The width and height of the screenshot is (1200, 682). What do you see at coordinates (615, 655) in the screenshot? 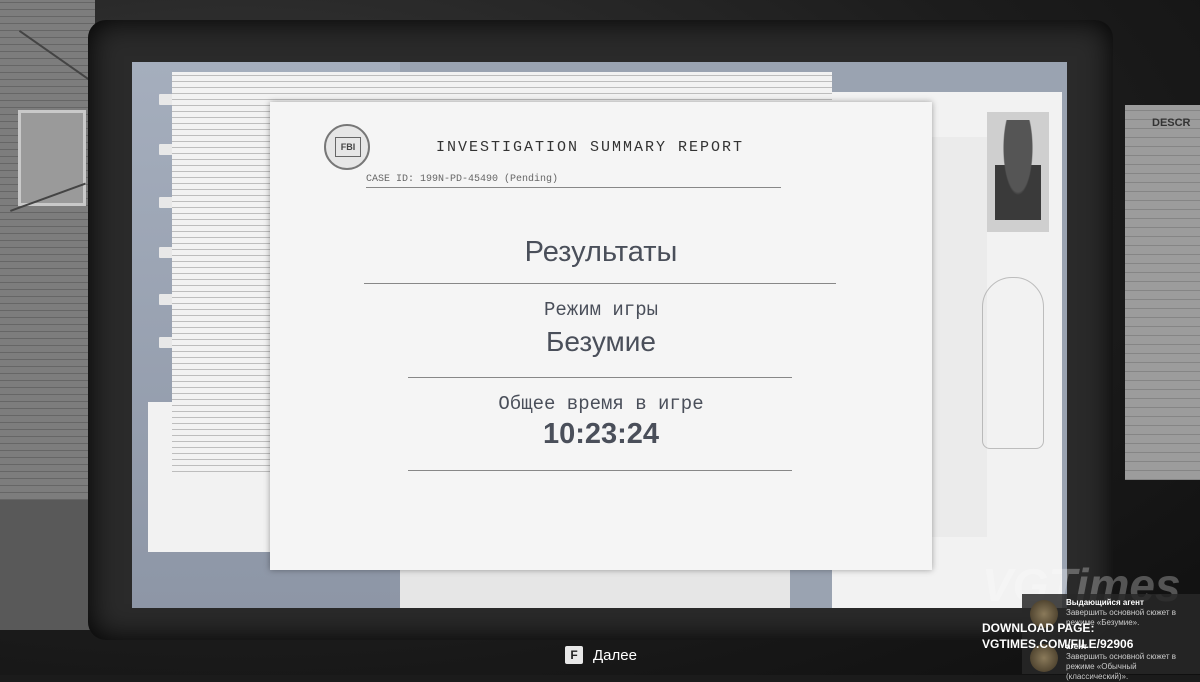
I see `continue-label: Далее` at bounding box center [615, 655].